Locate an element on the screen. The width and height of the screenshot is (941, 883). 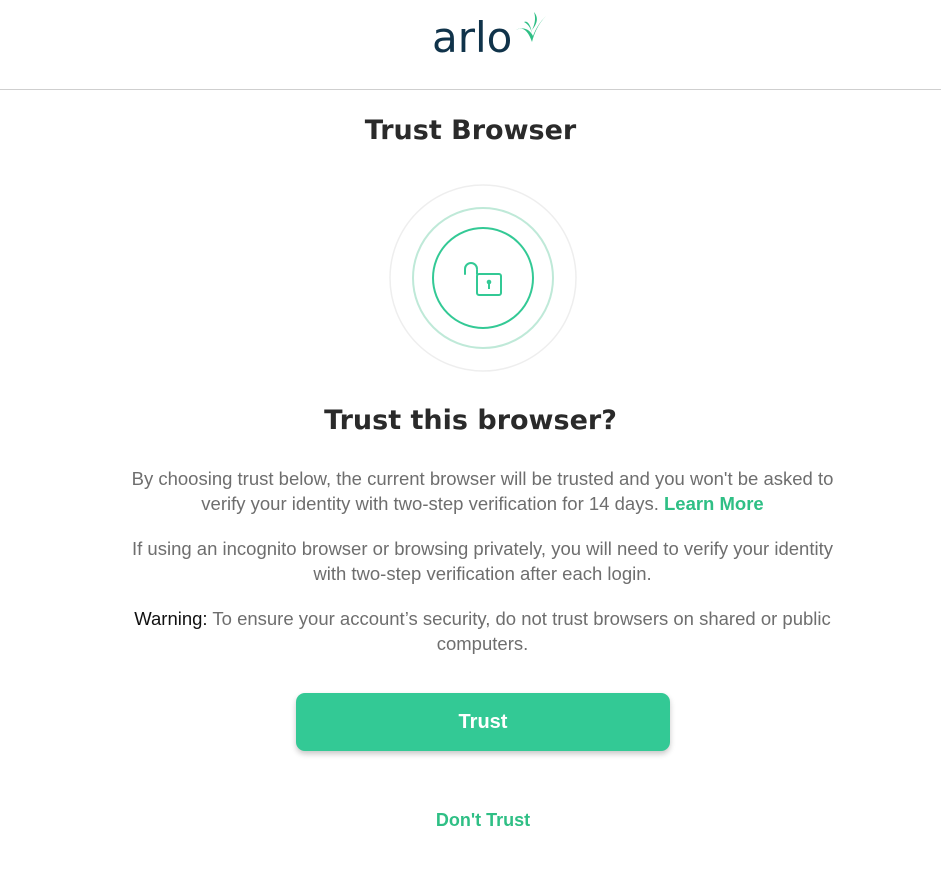
trust-button: Trust is located at coordinates (483, 722).